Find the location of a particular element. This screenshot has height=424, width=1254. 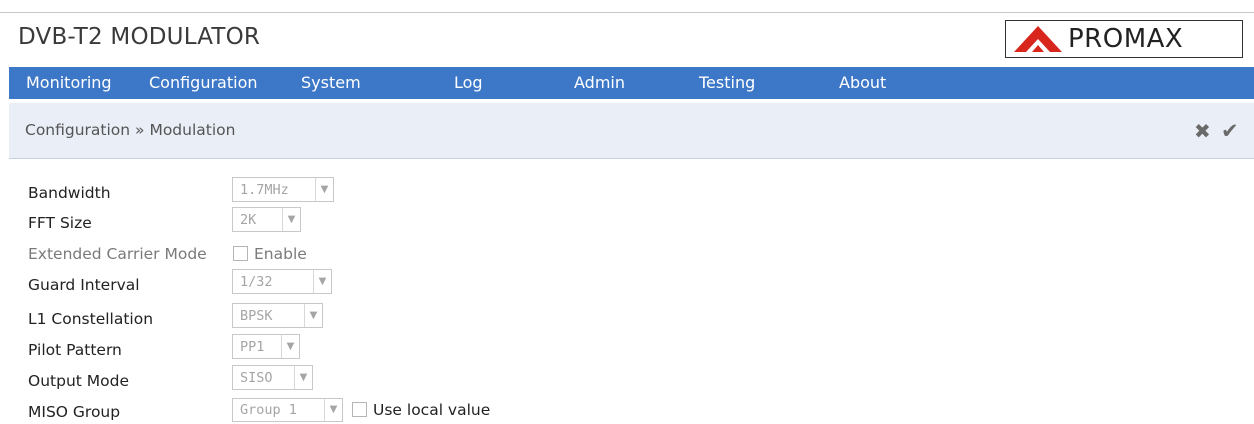

nav-monitoring: Monitoring is located at coordinates (69, 82).